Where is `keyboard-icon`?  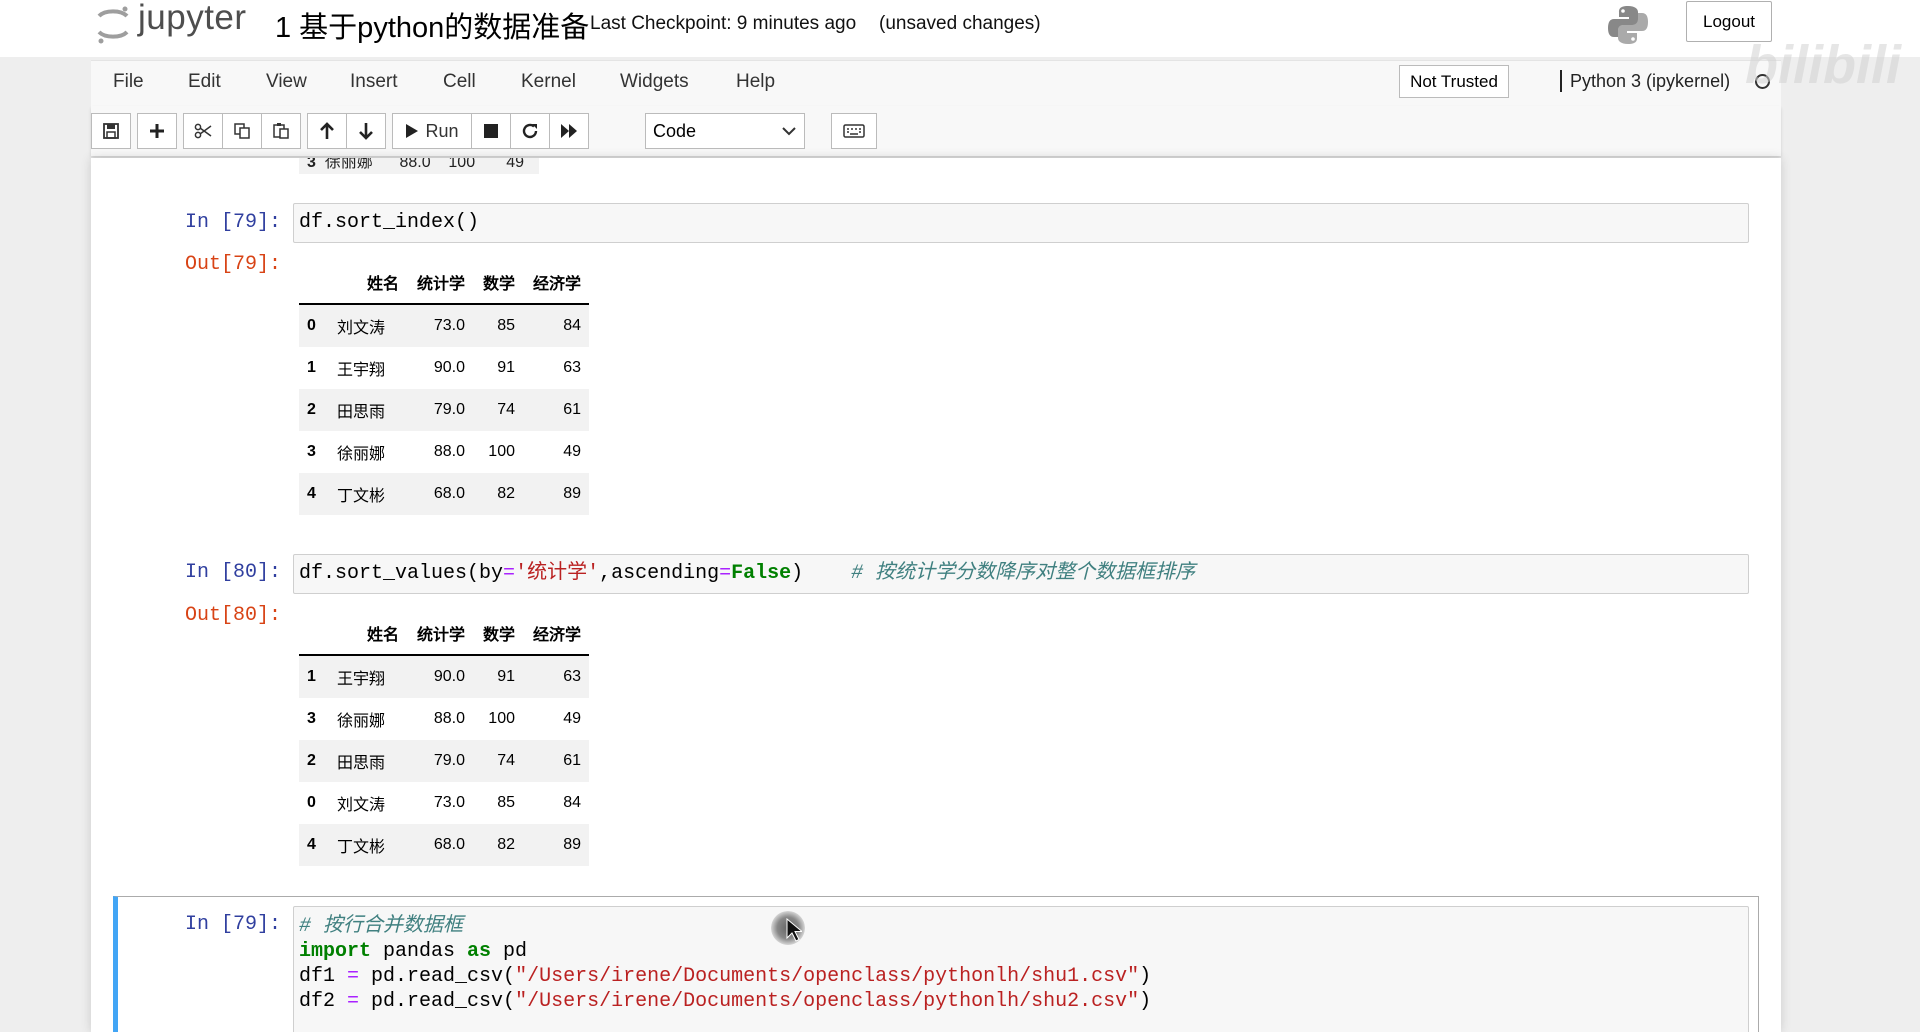 keyboard-icon is located at coordinates (854, 131).